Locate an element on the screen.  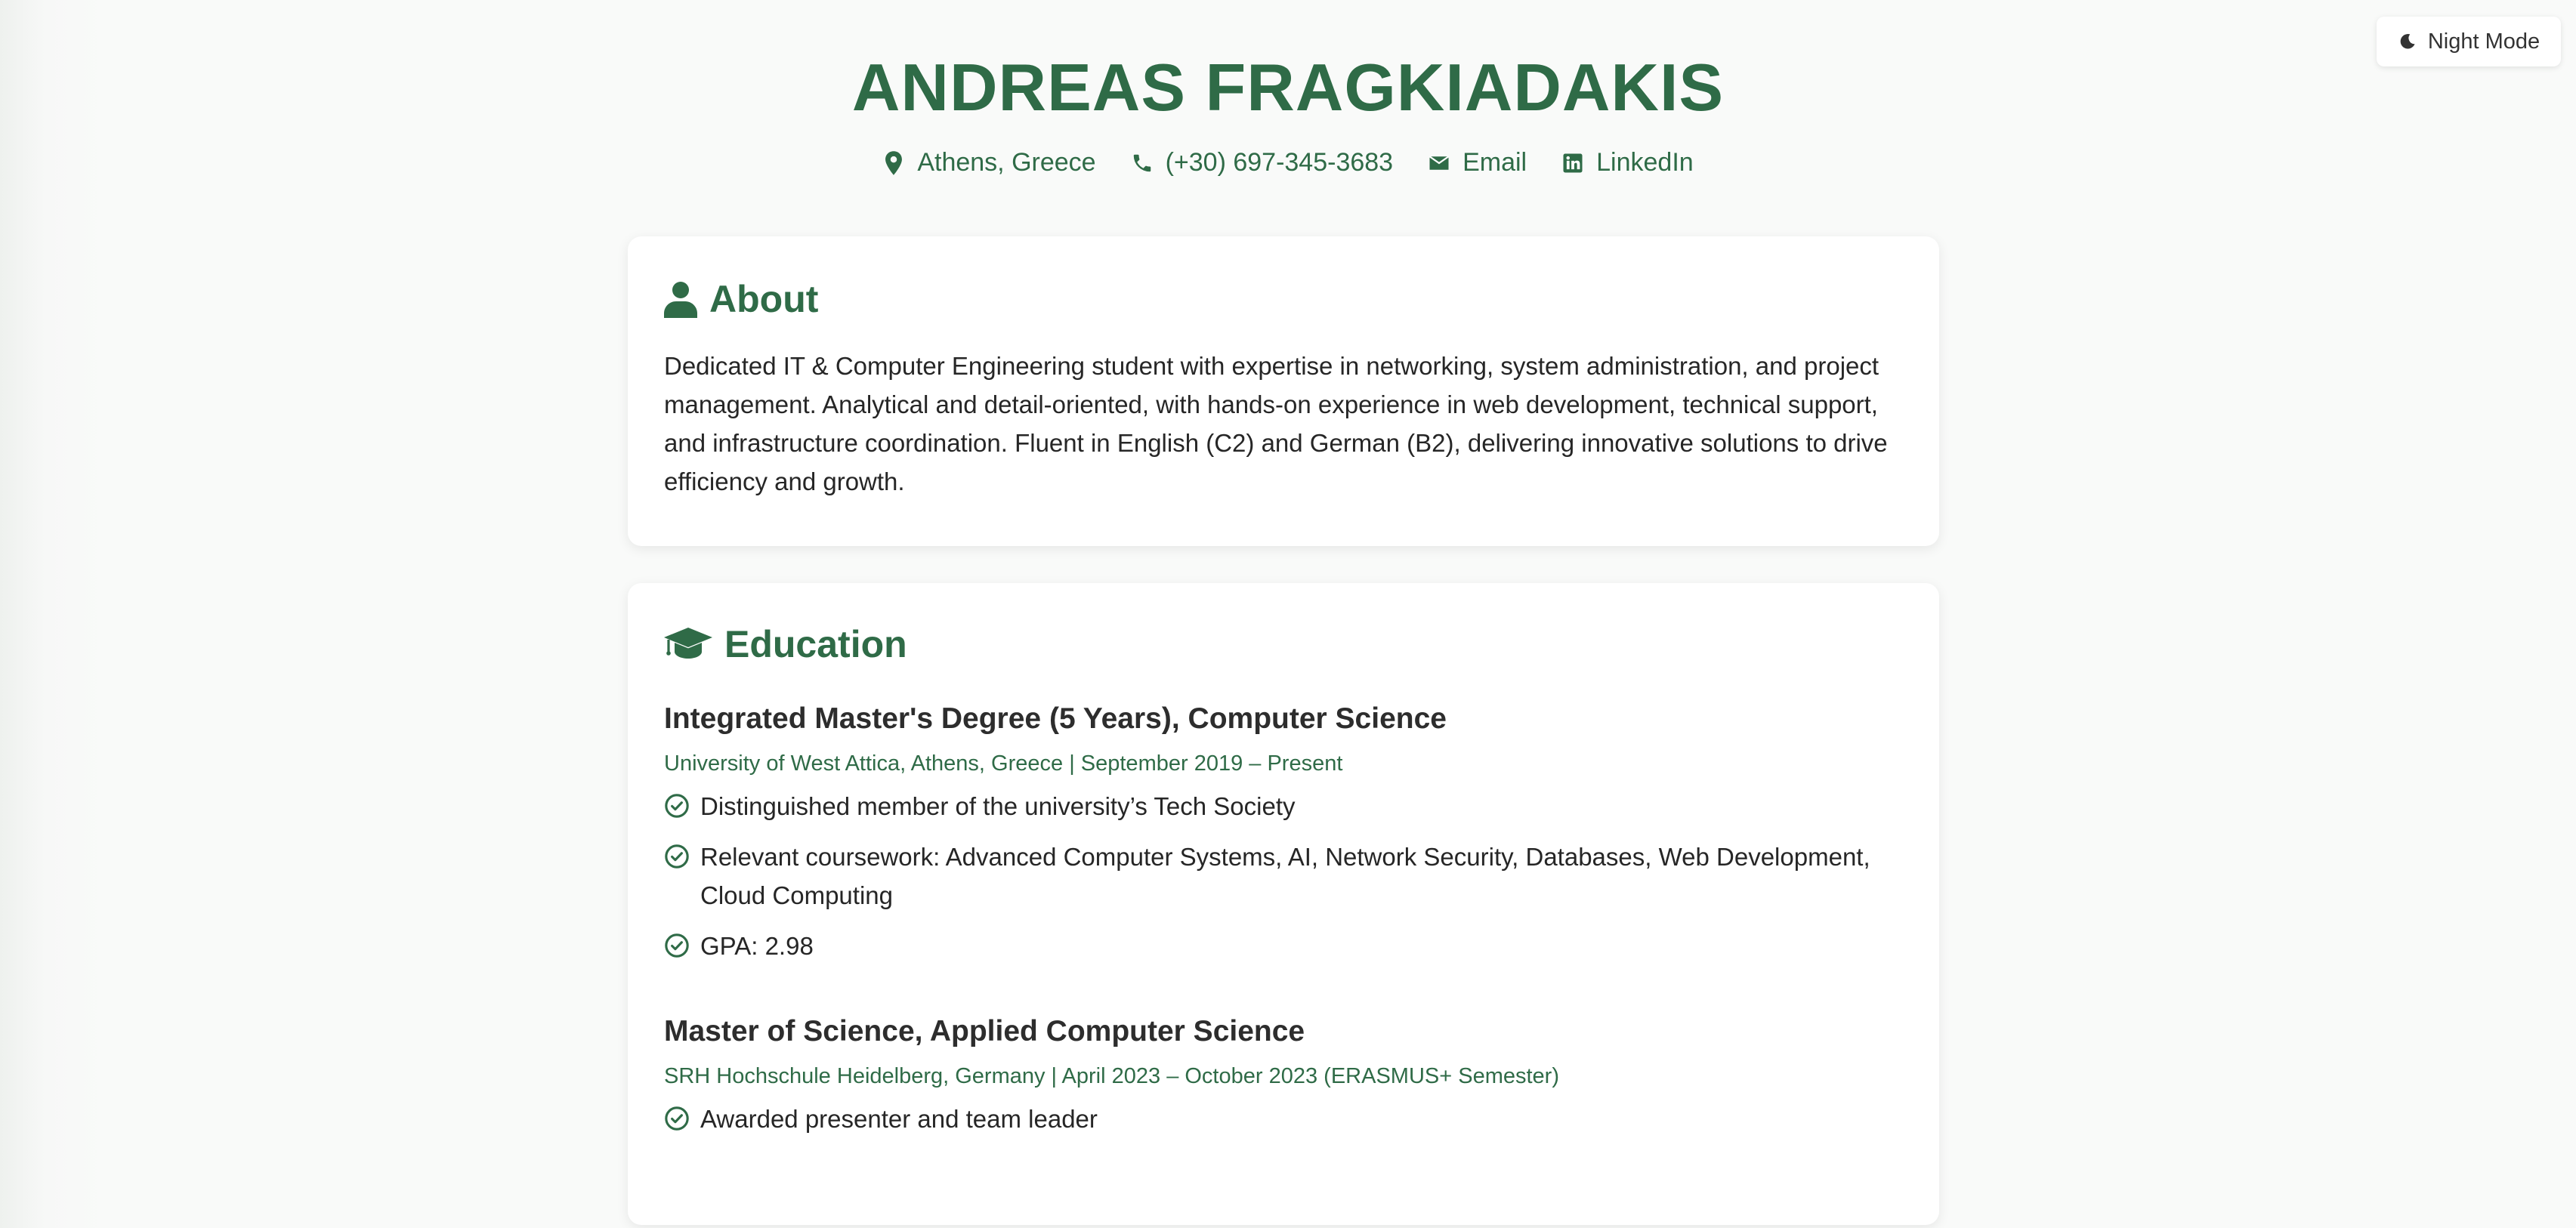
contact-email: Email is located at coordinates (1477, 162).